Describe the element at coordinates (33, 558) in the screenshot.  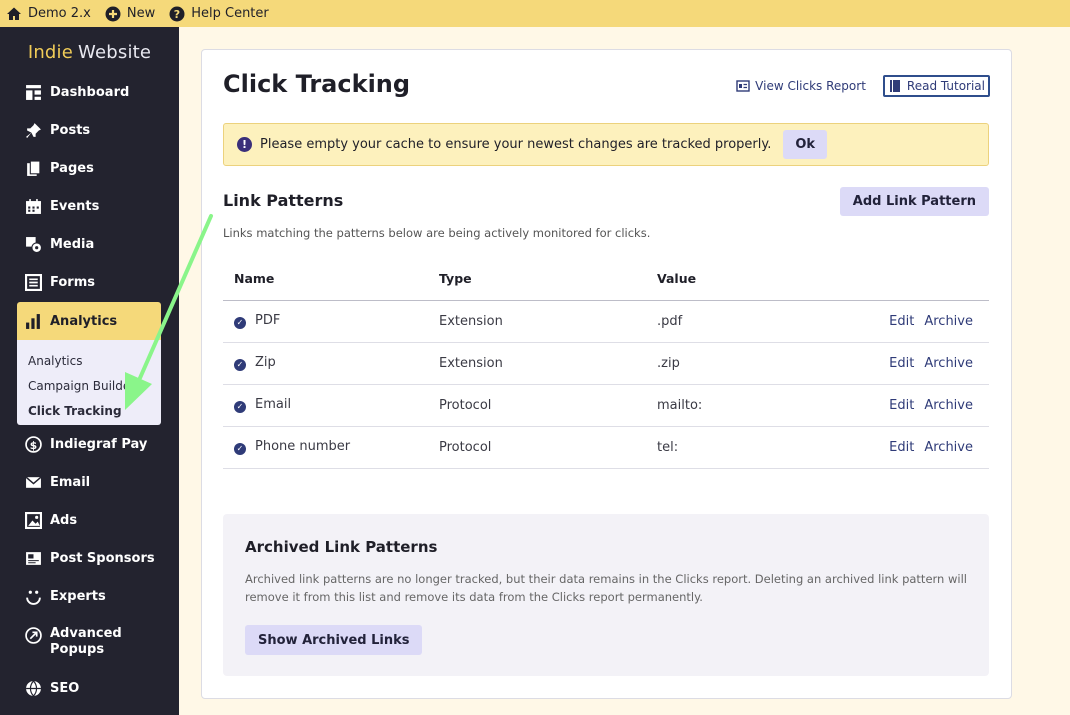
I see `sponsor-icon` at that location.